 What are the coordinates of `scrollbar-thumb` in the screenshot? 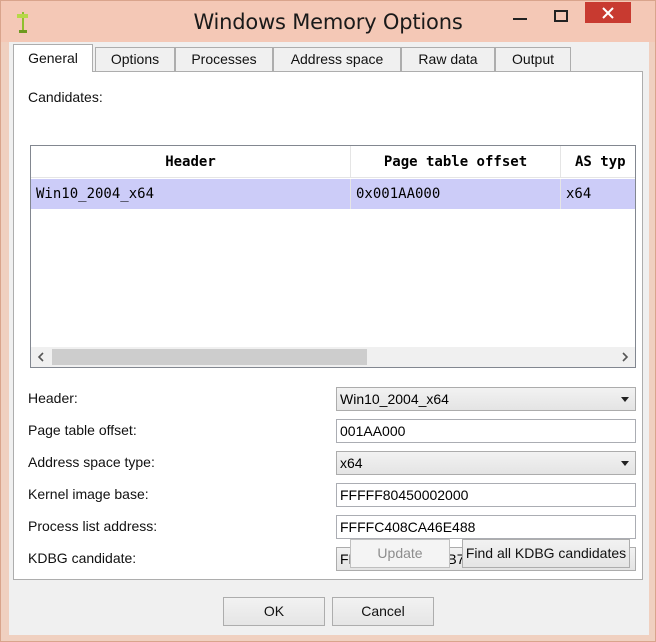 It's located at (209, 357).